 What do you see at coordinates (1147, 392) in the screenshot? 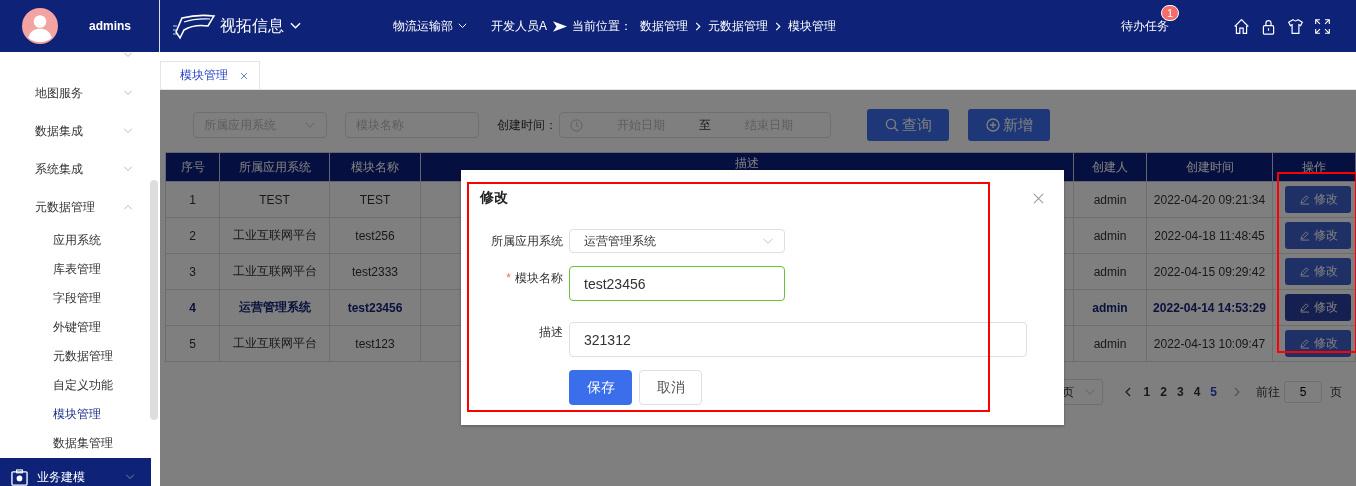
I see `page-number: 1` at bounding box center [1147, 392].